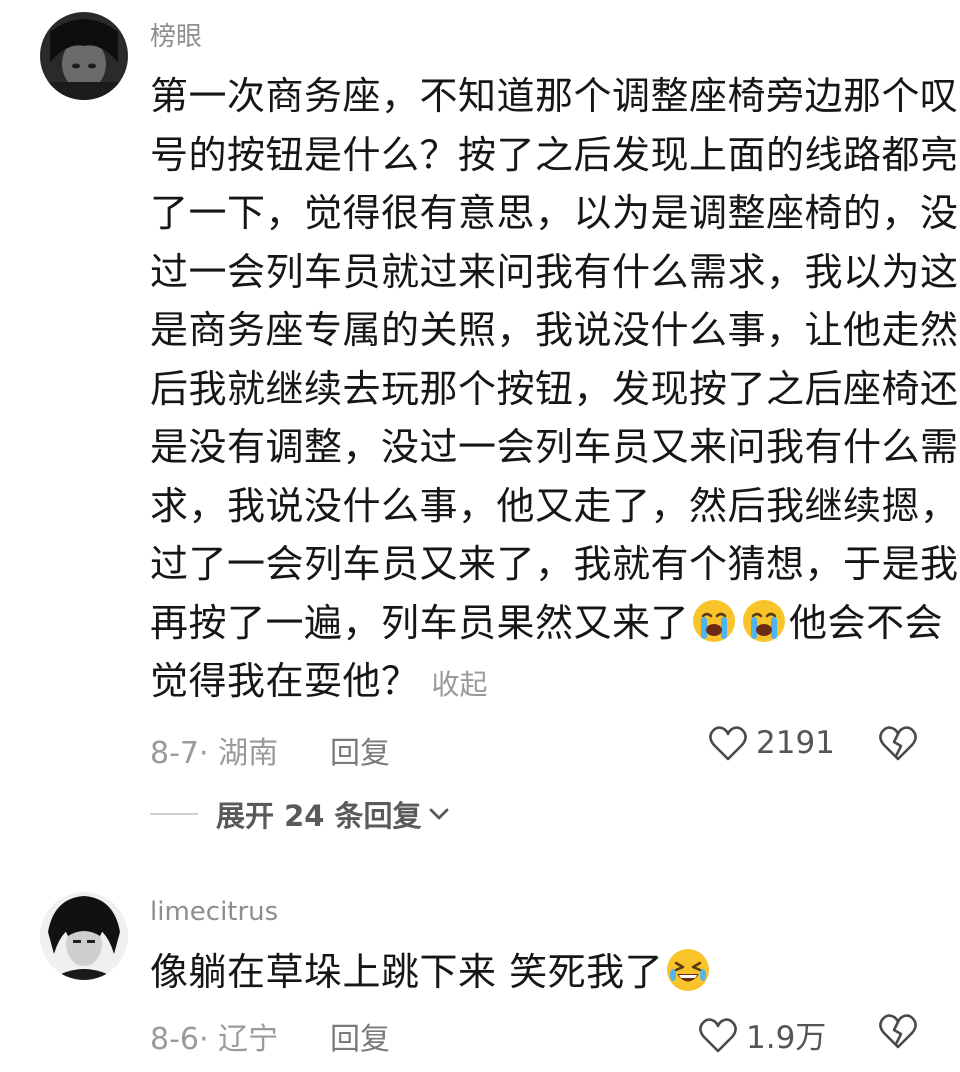 The height and width of the screenshot is (1072, 960). What do you see at coordinates (688, 970) in the screenshot?
I see `rolling-laughing-emoji` at bounding box center [688, 970].